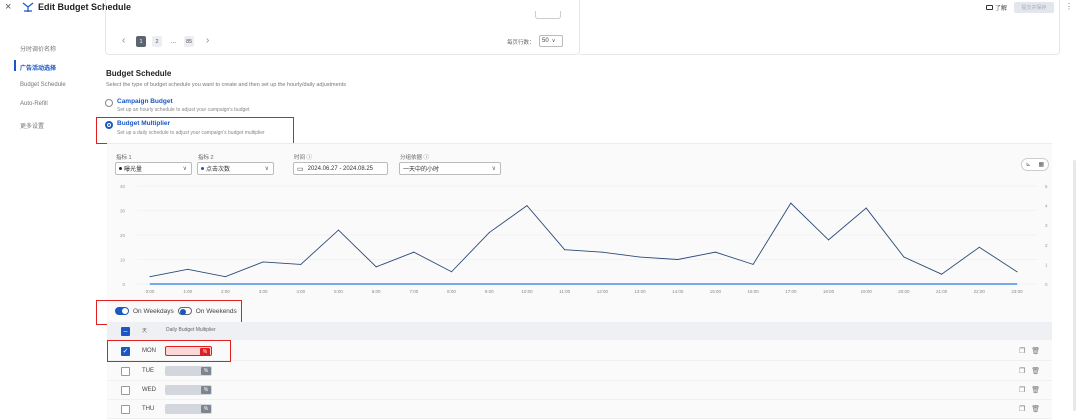 This screenshot has height=419, width=1080. Describe the element at coordinates (43, 85) in the screenshot. I see `sidebar-item-budget-schedule: Budget Schedule` at that location.